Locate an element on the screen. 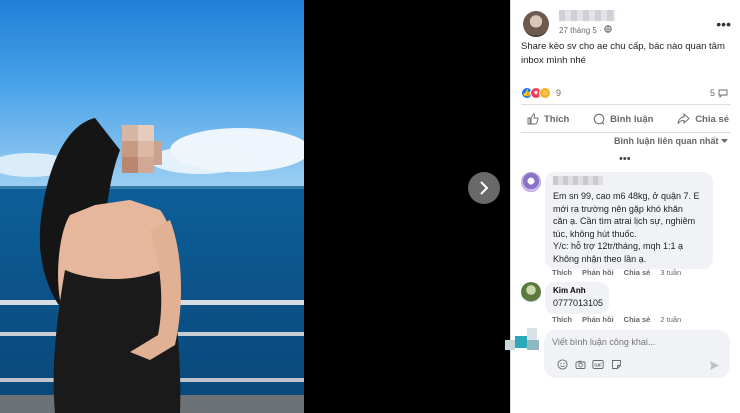  chevron-down-icon is located at coordinates (724, 141).